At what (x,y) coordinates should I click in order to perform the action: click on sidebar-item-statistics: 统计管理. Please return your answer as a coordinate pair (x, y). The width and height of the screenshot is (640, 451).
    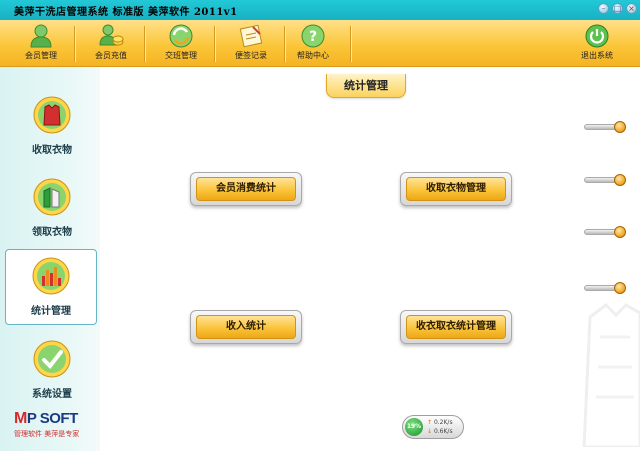
    Looking at the image, I should click on (51, 287).